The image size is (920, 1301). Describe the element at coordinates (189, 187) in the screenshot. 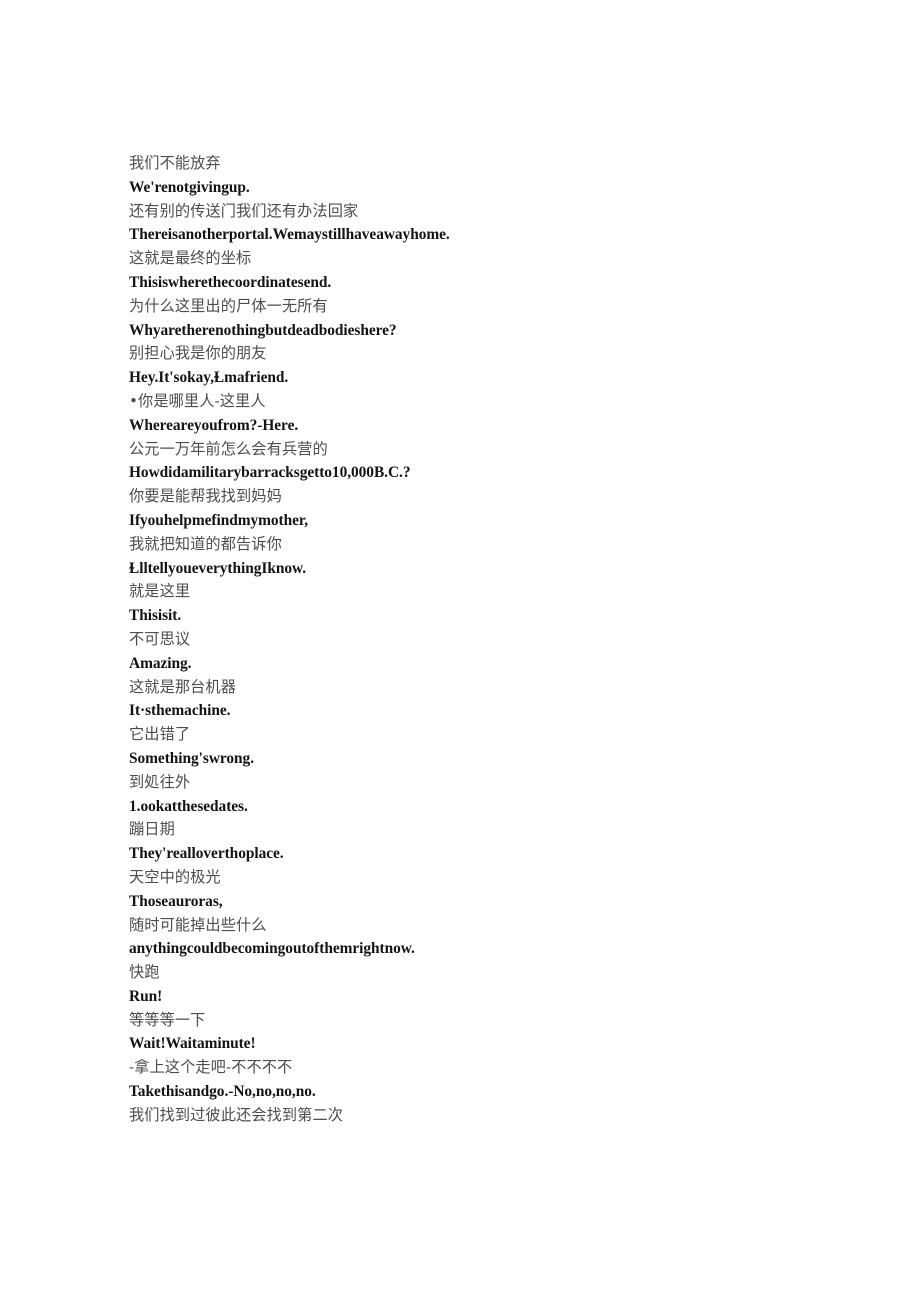

I see `subtitle-line-english: We'renotgivingup.` at that location.